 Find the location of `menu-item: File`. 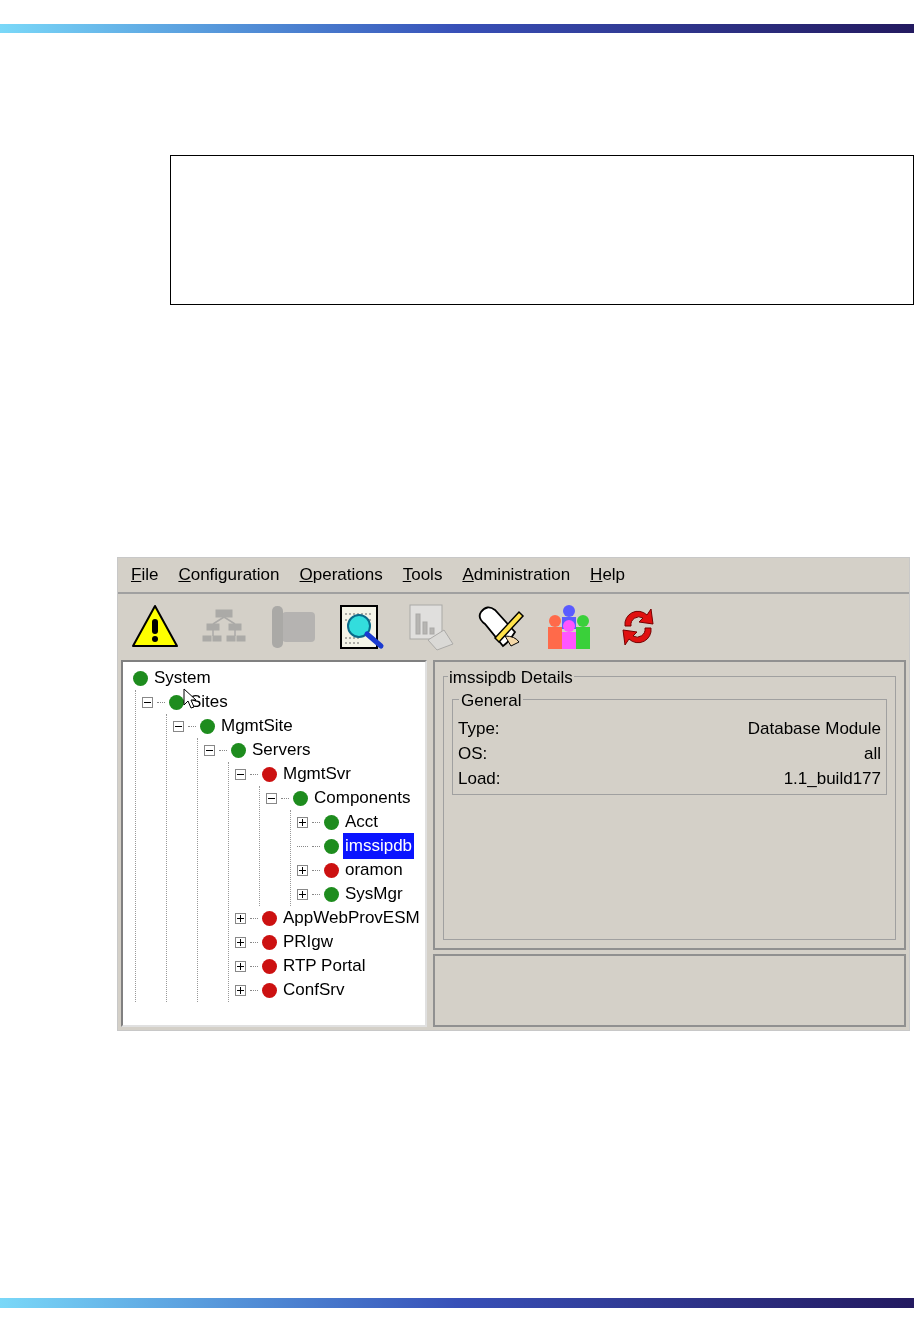

menu-item: File is located at coordinates (145, 575).